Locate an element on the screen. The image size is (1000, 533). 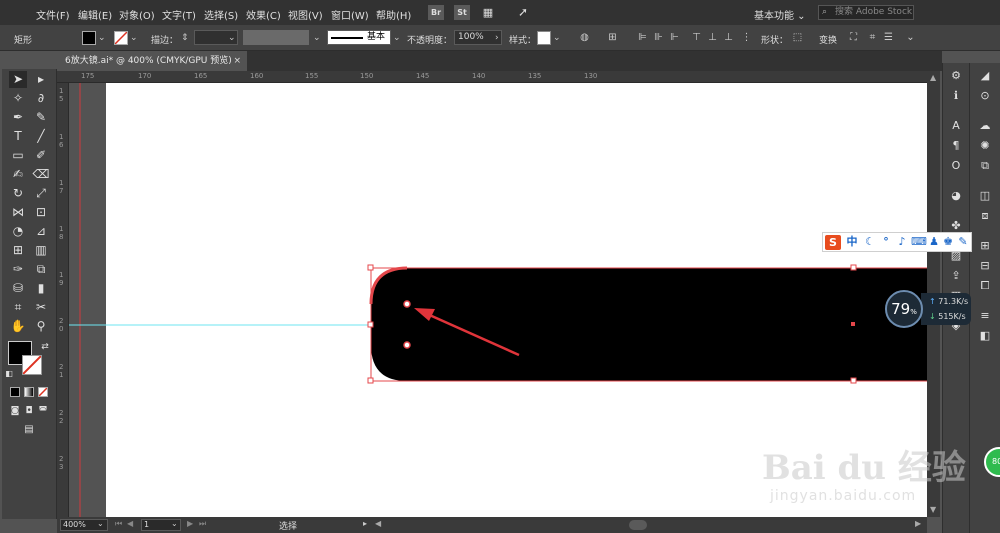
transform-bounding-icon: ⛶ is located at coordinates (853, 38).